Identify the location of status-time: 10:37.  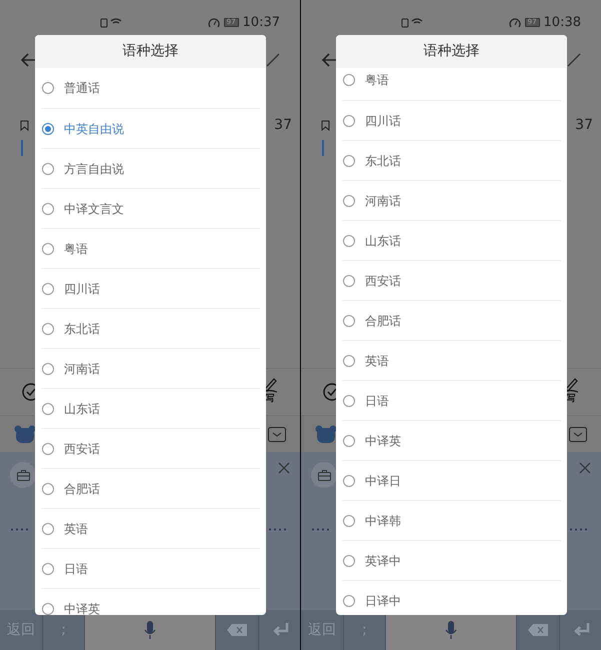
(261, 23).